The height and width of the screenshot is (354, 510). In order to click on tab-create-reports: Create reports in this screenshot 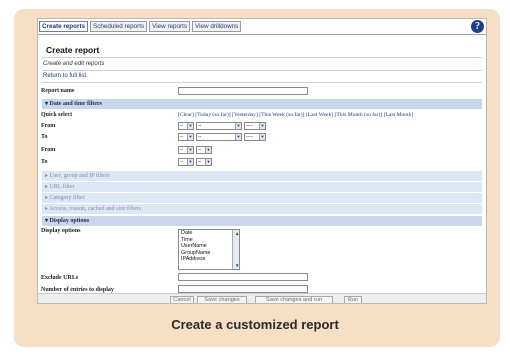, I will do `click(64, 26)`.